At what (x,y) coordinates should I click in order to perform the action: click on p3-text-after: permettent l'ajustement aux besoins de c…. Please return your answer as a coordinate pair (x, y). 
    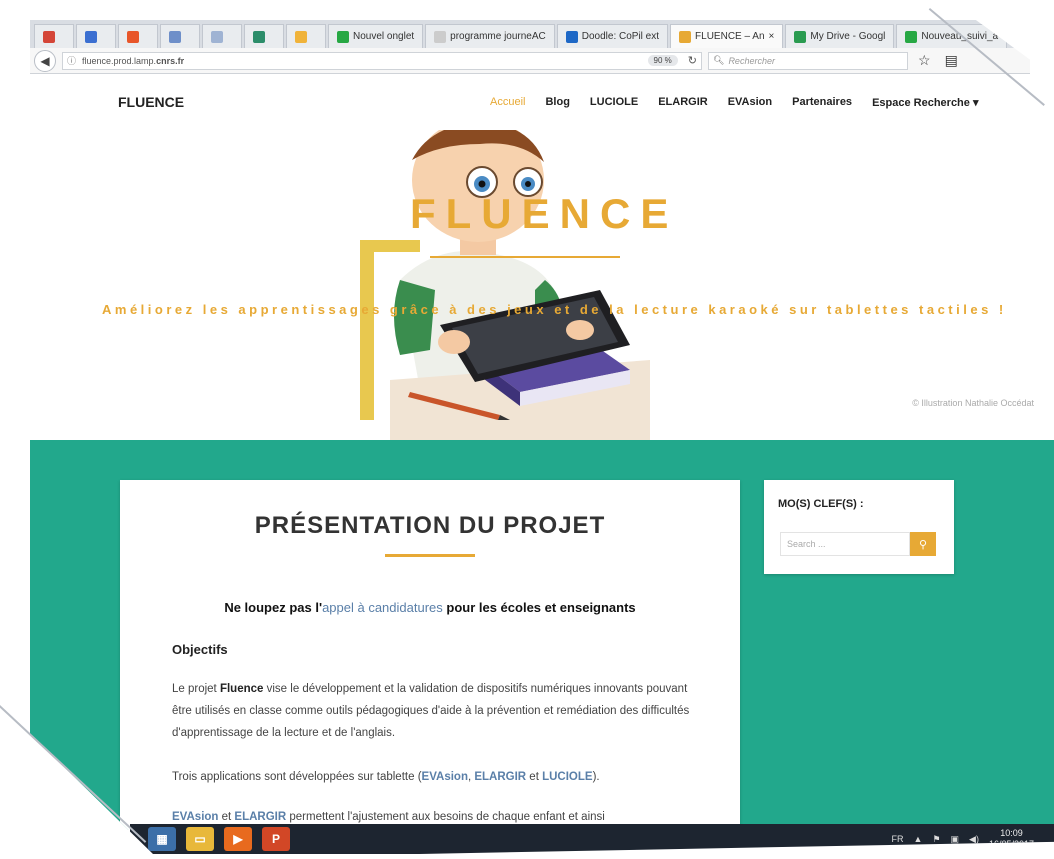
    Looking at the image, I should click on (445, 817).